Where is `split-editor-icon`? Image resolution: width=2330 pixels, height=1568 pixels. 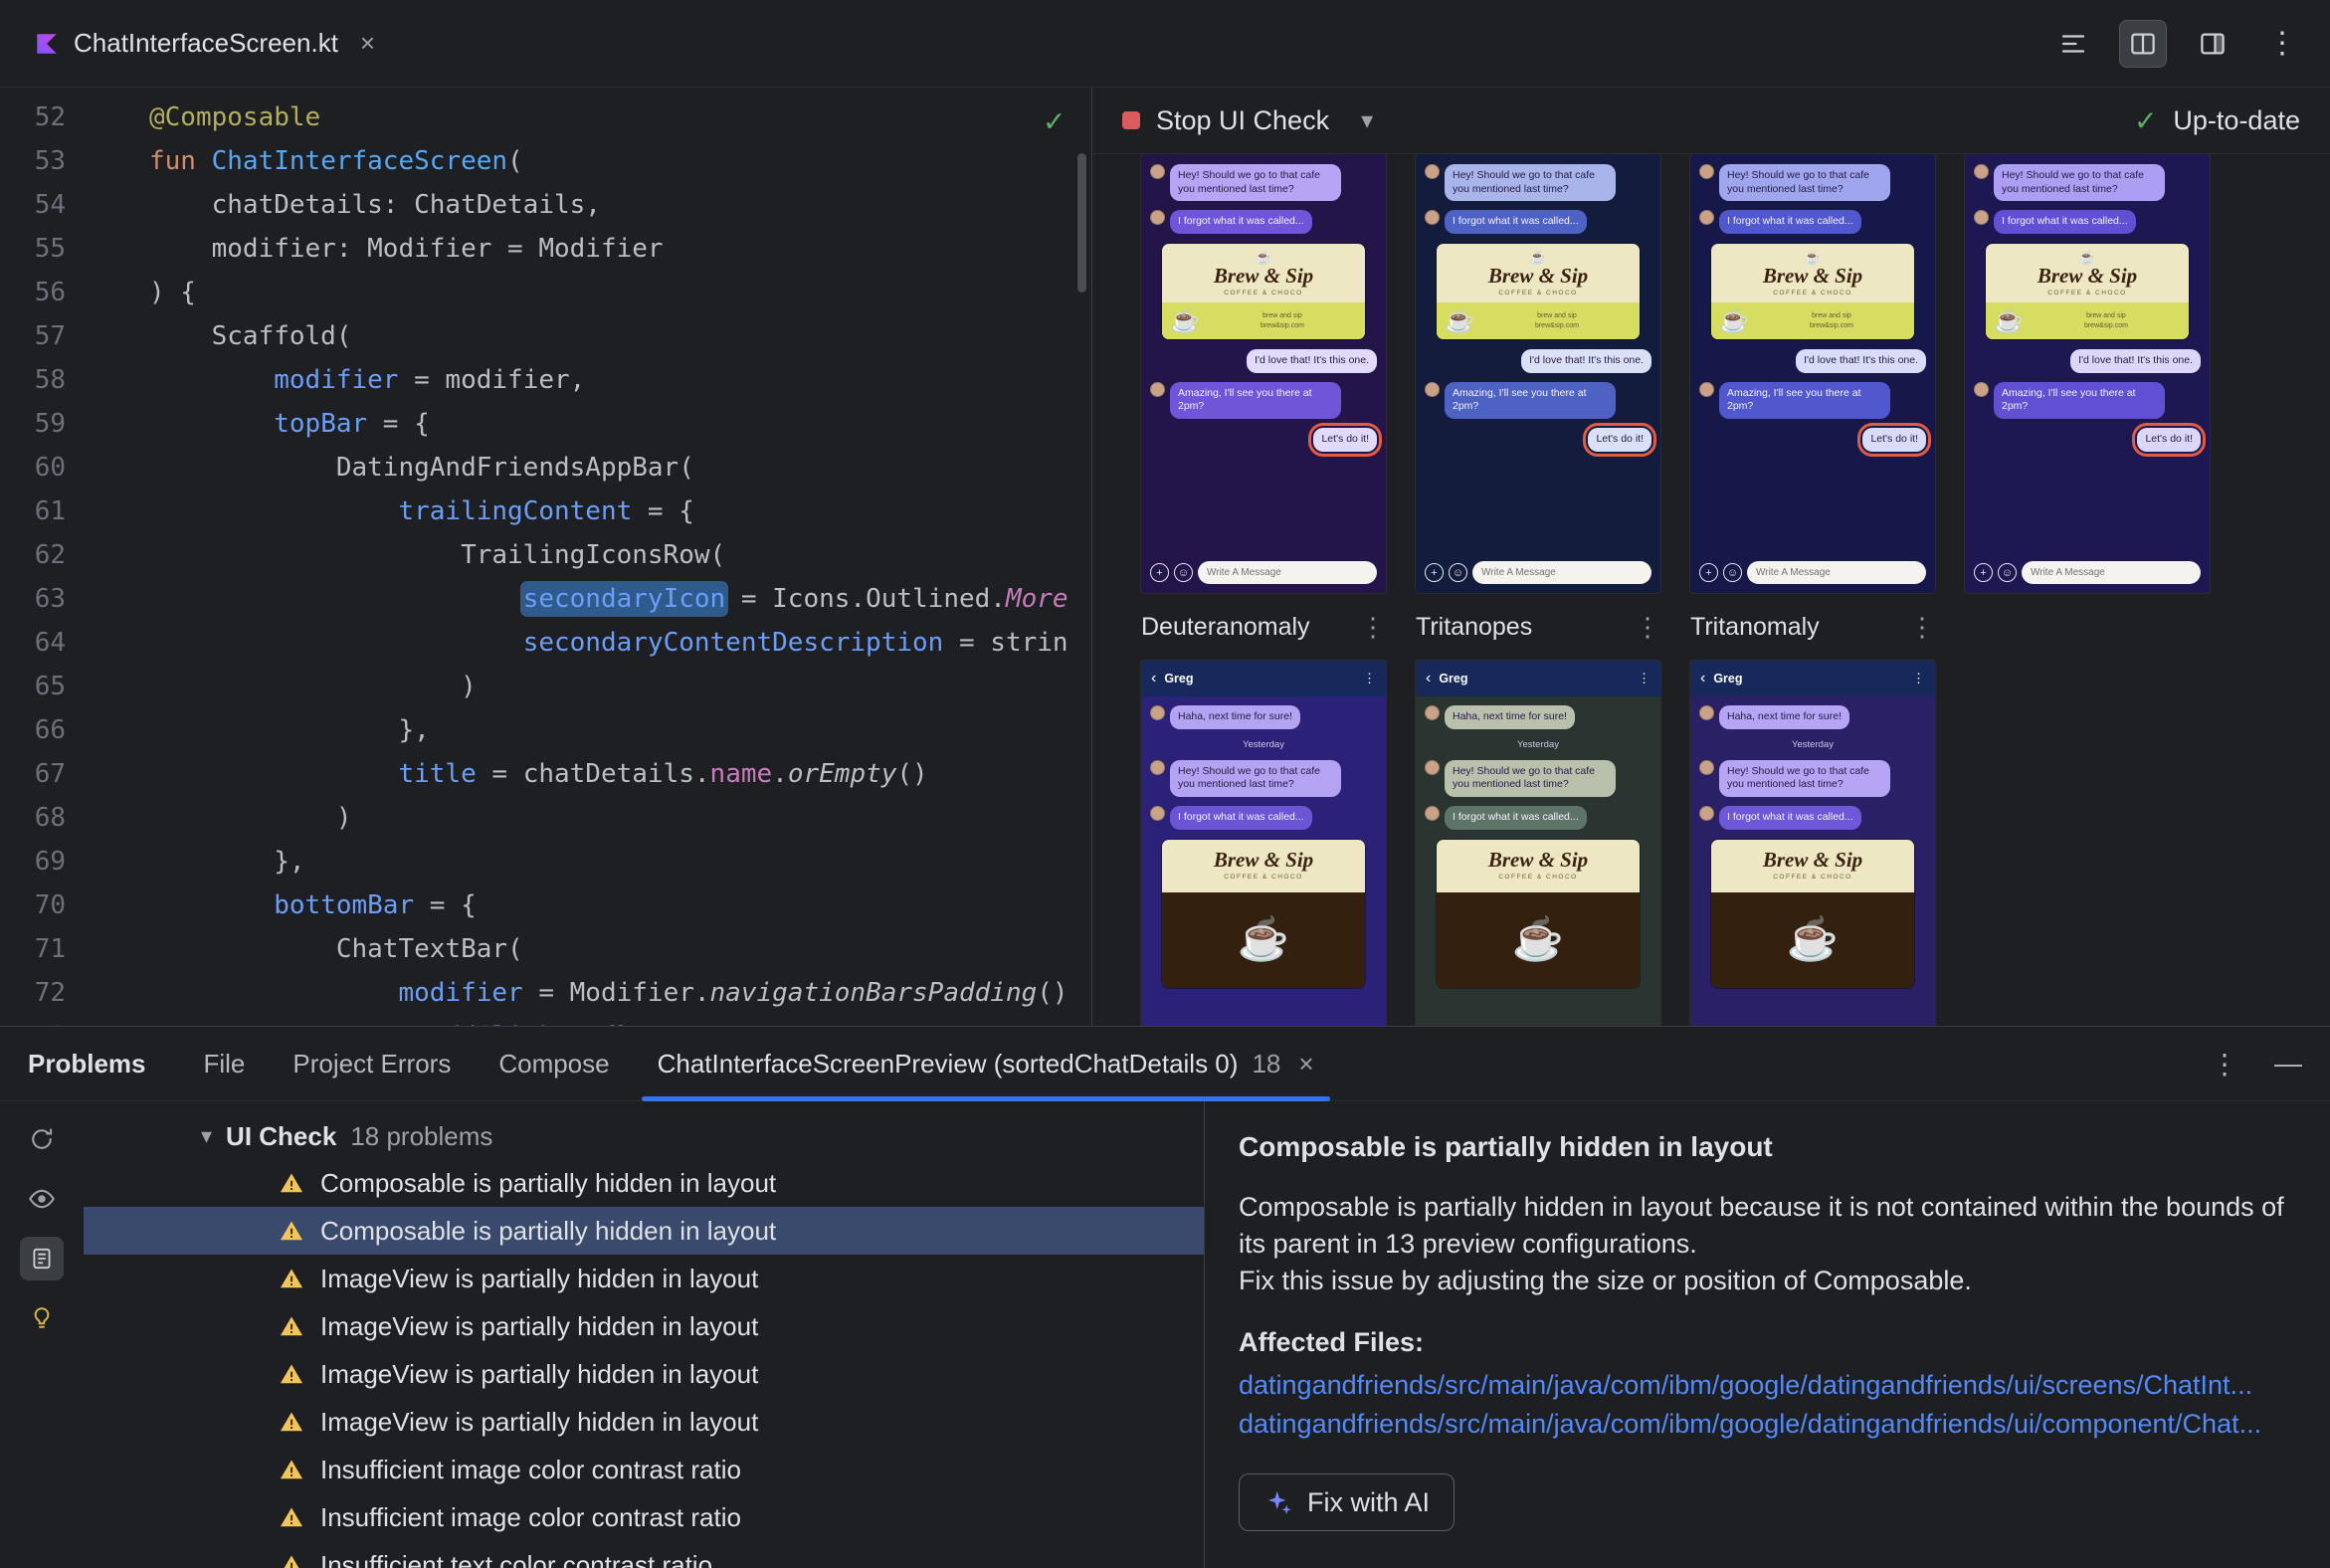 split-editor-icon is located at coordinates (2143, 43).